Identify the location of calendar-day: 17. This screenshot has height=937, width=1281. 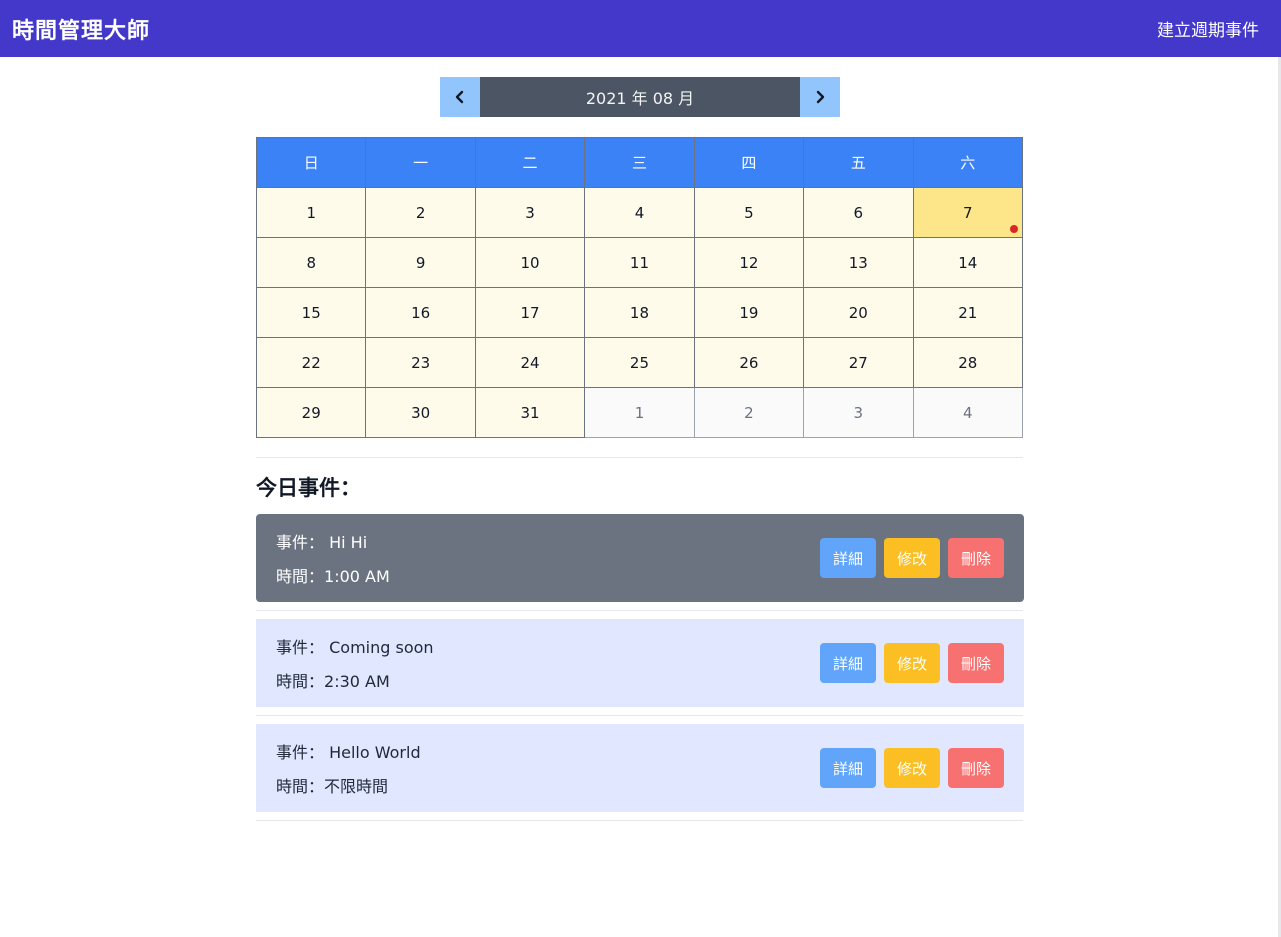
(530, 312).